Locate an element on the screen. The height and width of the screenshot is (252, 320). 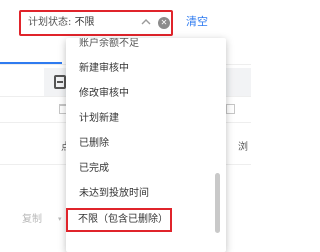
caret-down-icon: ▾ is located at coordinates (60, 219).